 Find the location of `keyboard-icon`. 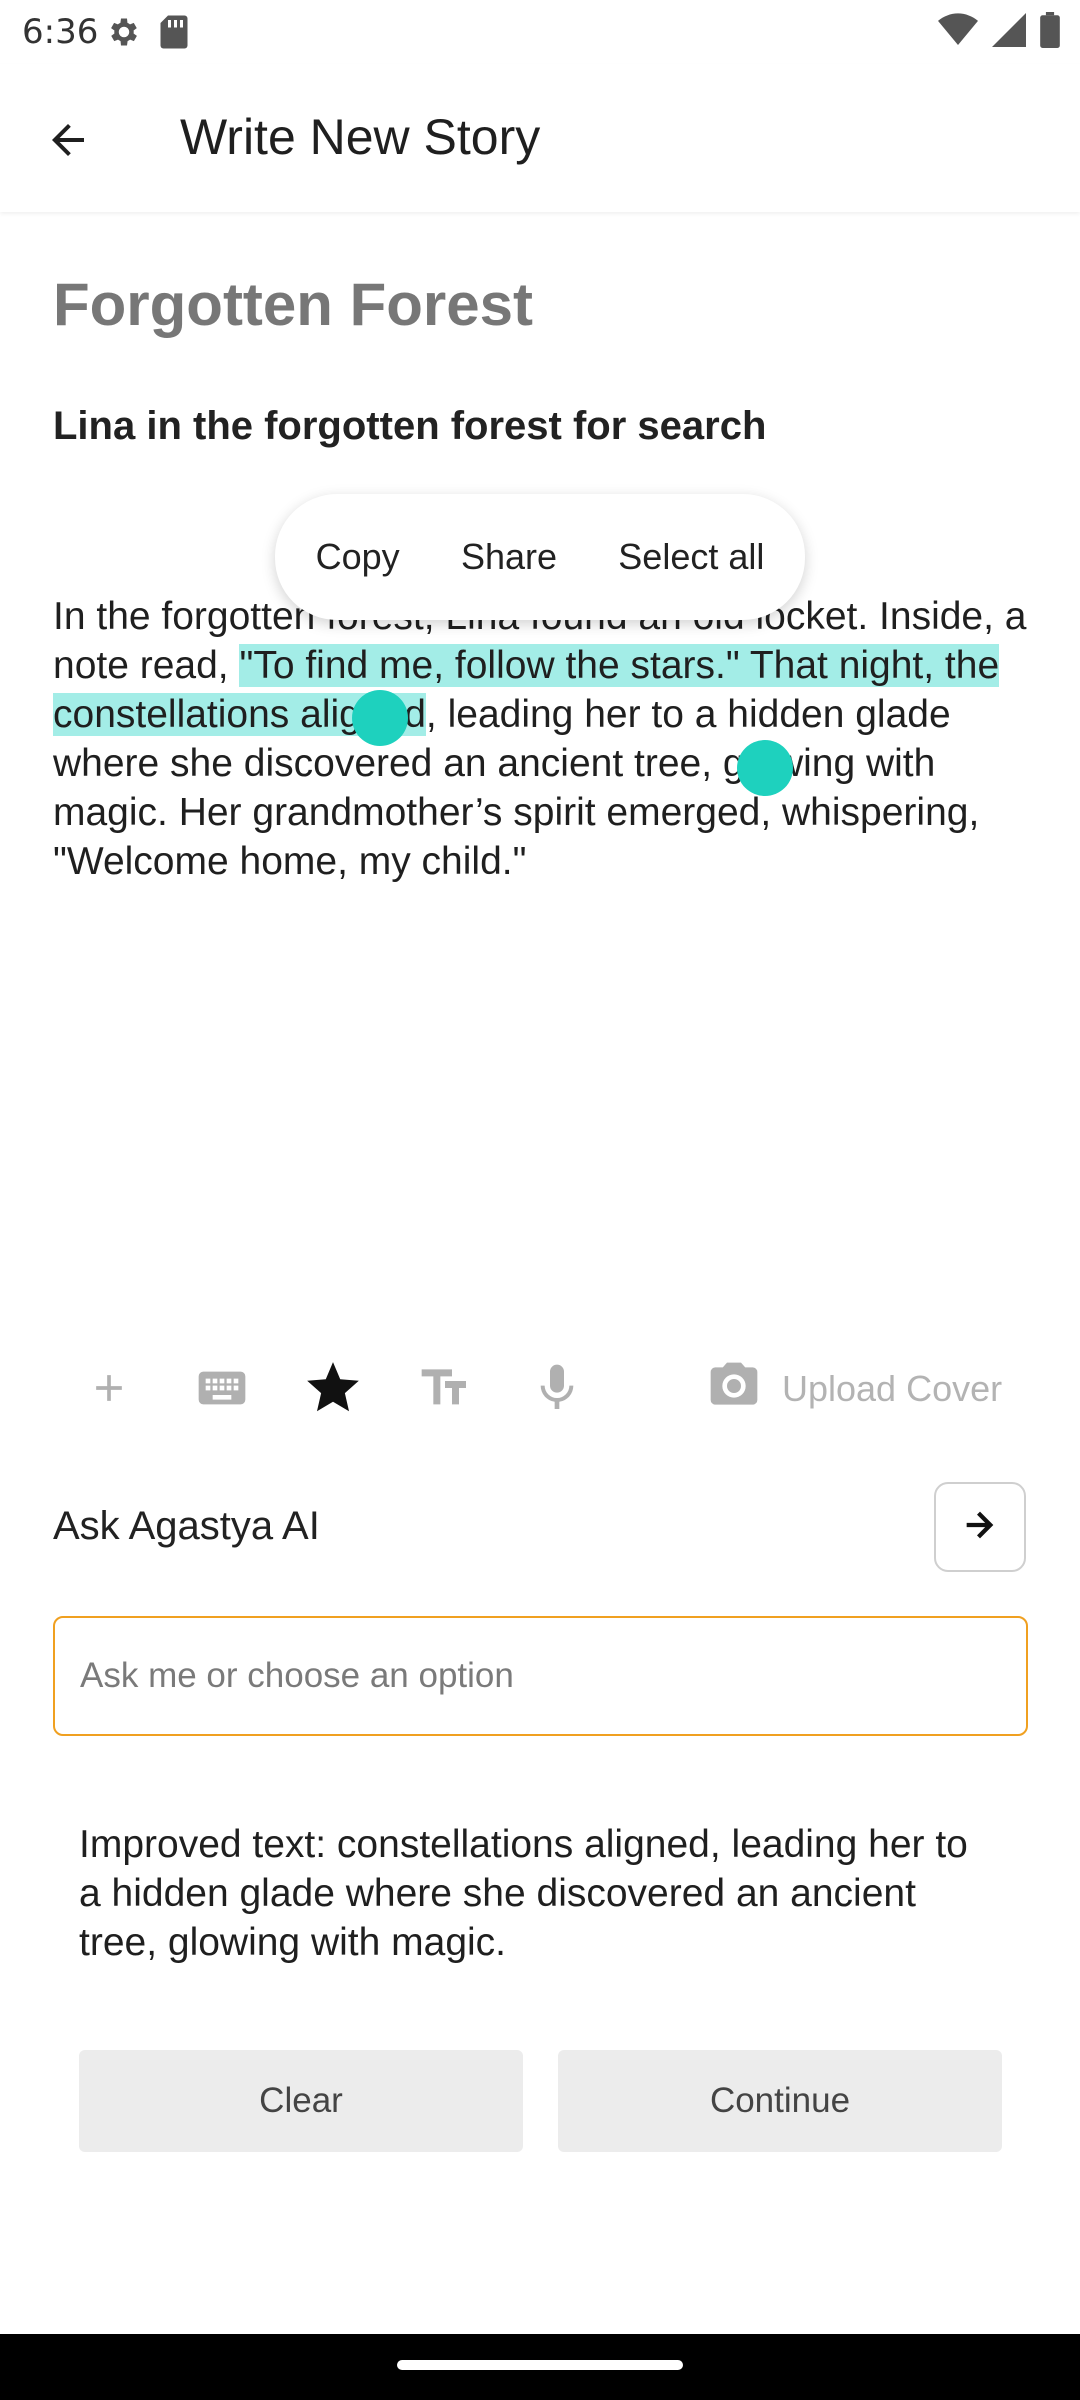

keyboard-icon is located at coordinates (222, 1390).